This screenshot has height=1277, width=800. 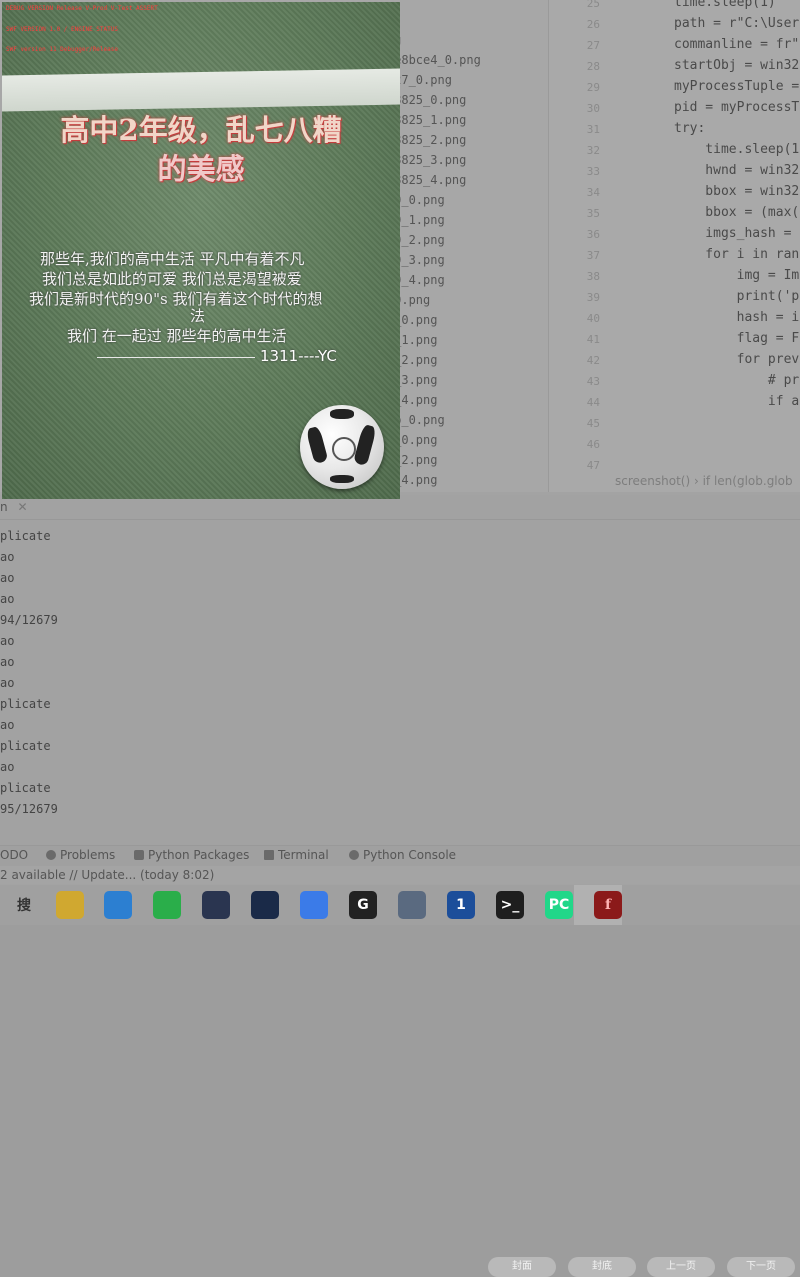 What do you see at coordinates (736, 380) in the screenshot?
I see `code-line: # pr` at bounding box center [736, 380].